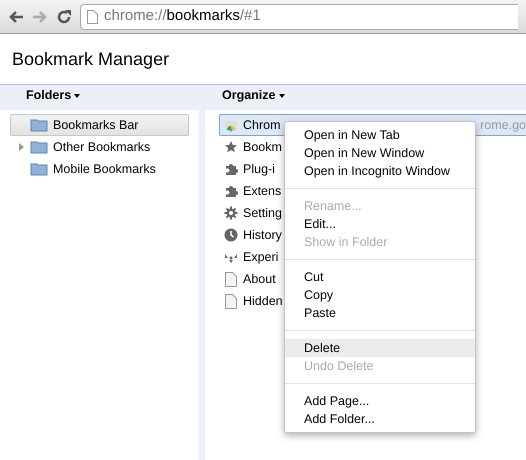  What do you see at coordinates (101, 147) in the screenshot?
I see `folder-label: Other Bookmarks` at bounding box center [101, 147].